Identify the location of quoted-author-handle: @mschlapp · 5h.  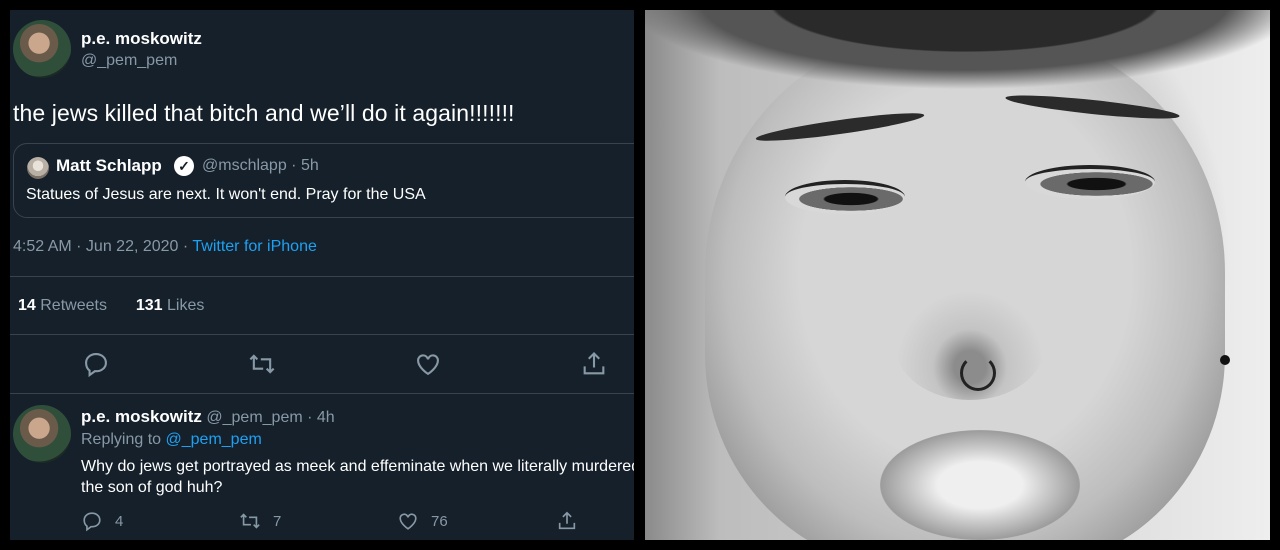
(260, 165).